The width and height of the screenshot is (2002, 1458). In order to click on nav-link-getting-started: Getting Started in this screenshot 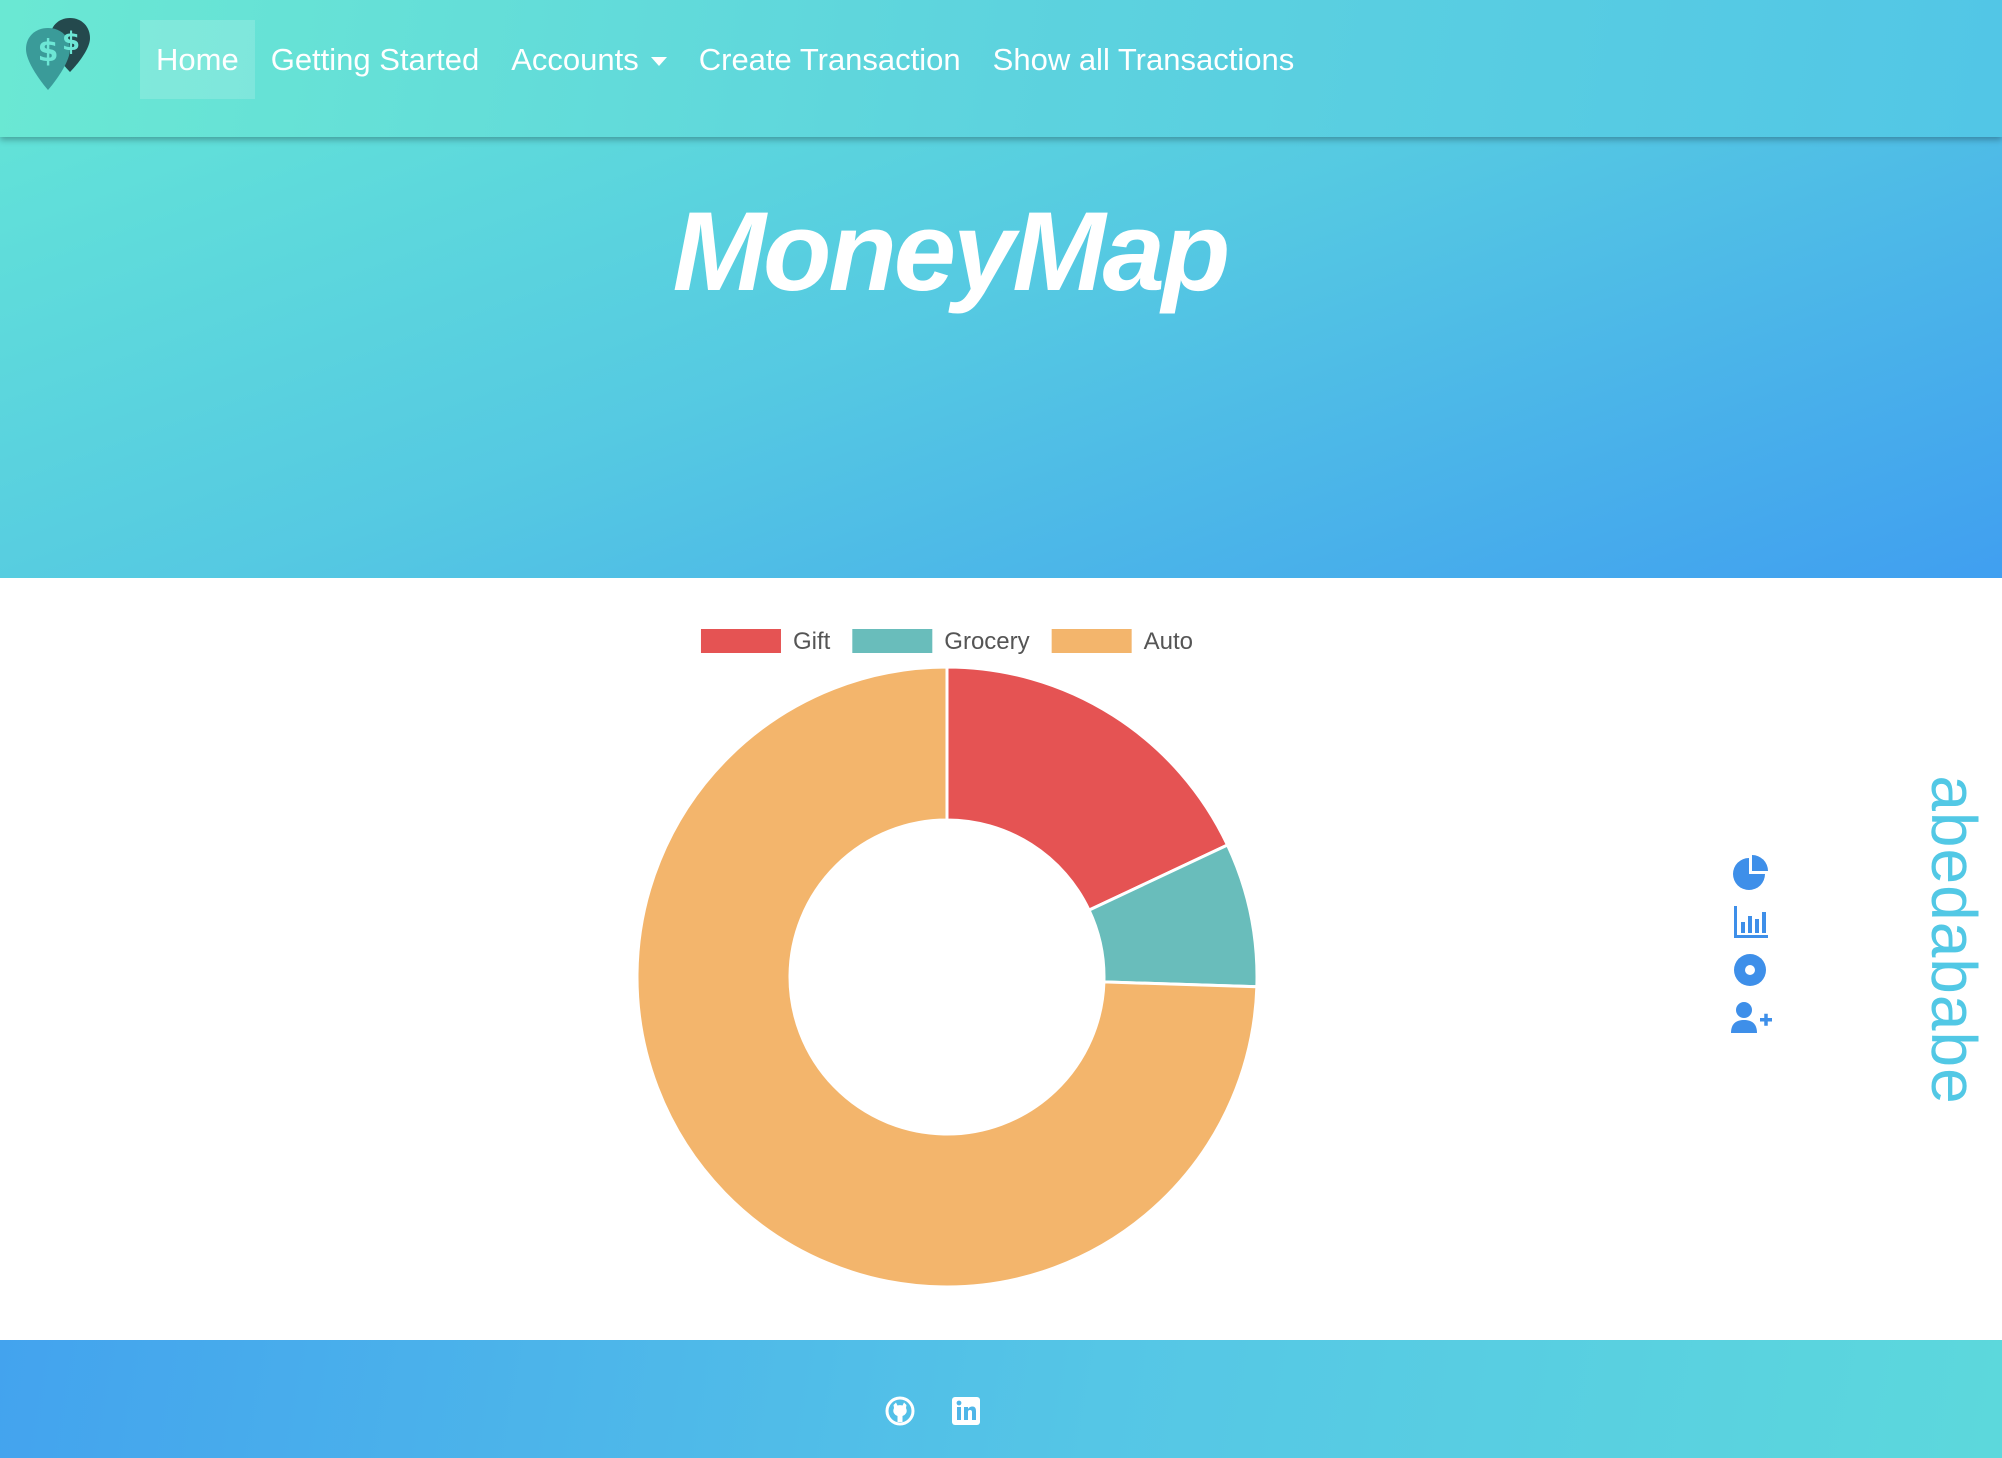, I will do `click(375, 59)`.